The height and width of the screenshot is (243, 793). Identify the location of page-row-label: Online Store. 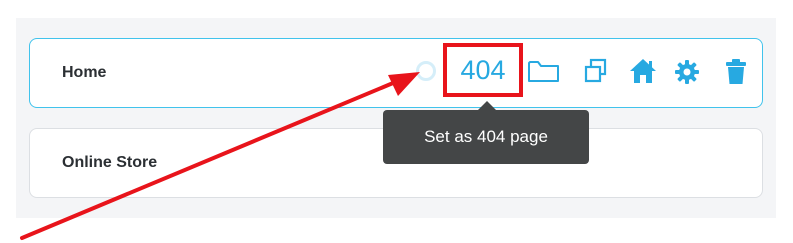
(110, 162).